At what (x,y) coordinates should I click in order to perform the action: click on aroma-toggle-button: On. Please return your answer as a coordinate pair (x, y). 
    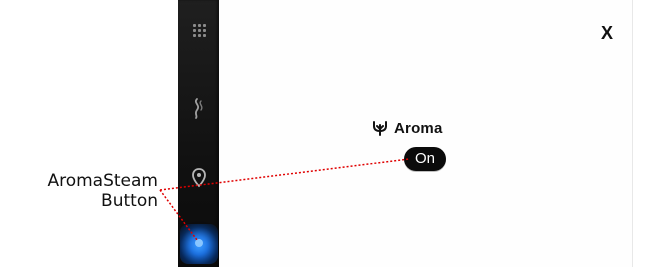
    Looking at the image, I should click on (425, 159).